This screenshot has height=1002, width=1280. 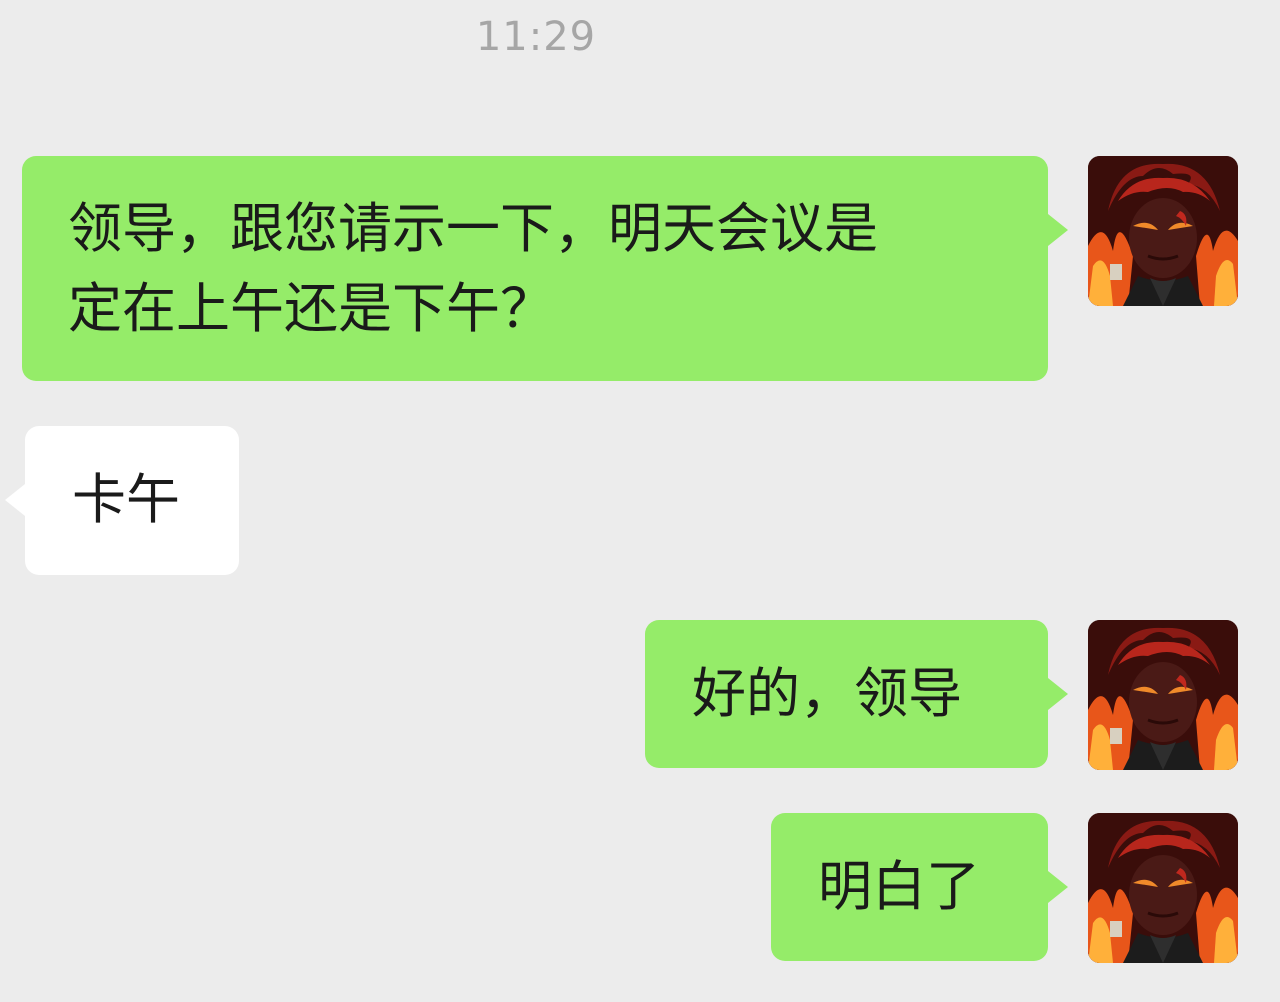 I want to click on message-bubble-sent: 明白了, so click(x=919, y=887).